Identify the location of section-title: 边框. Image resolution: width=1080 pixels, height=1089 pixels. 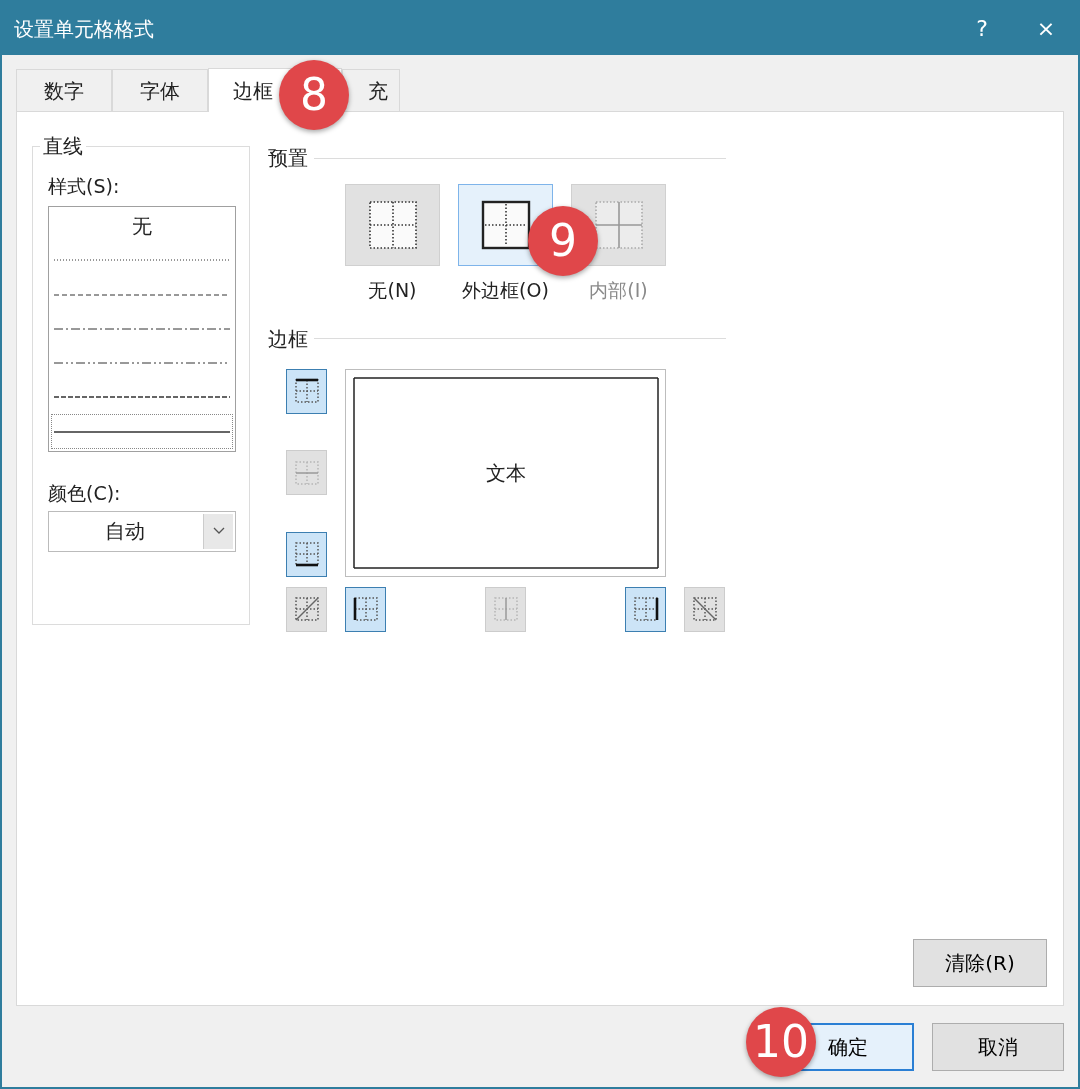
(288, 338).